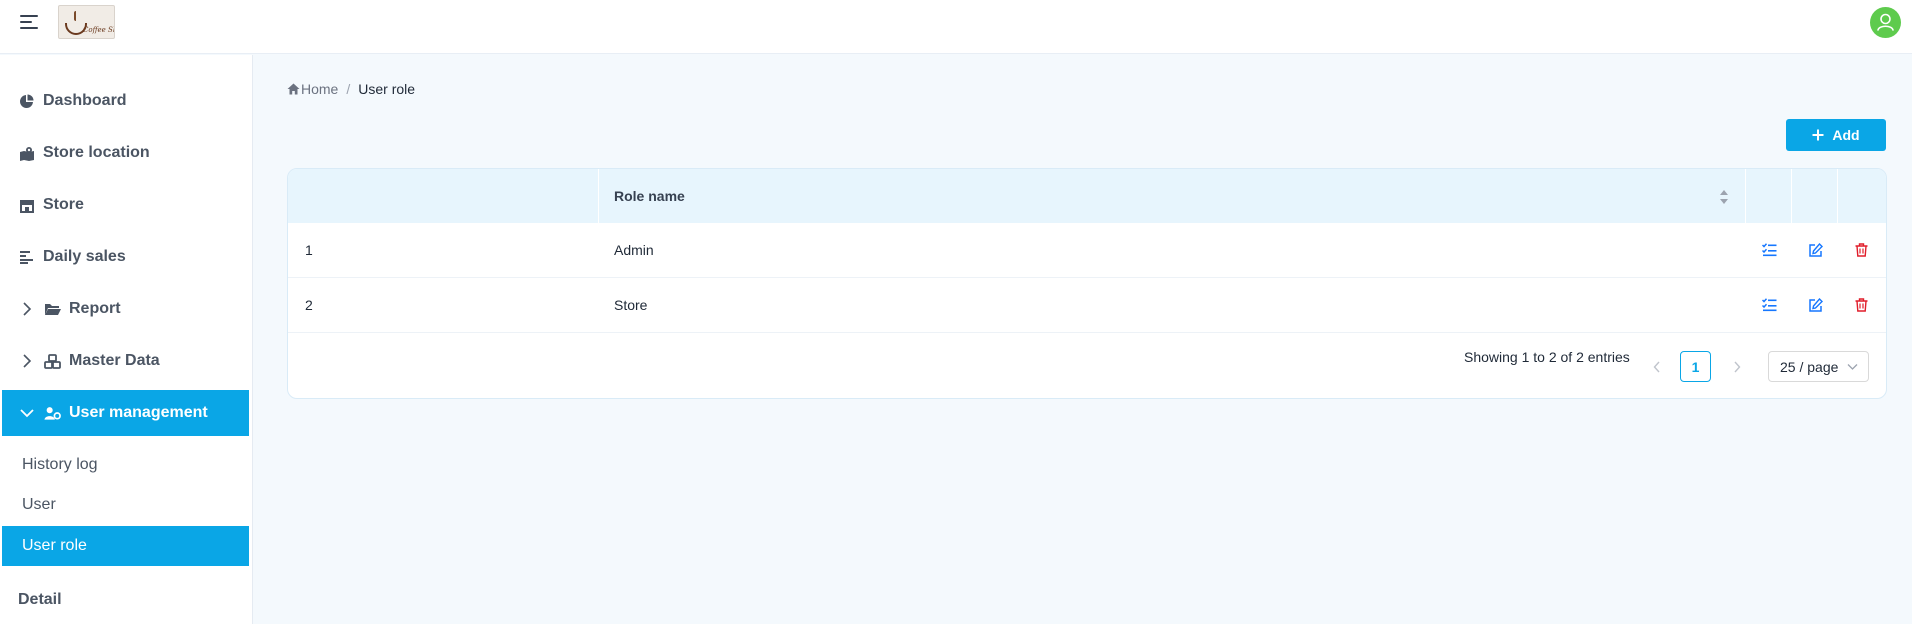 The width and height of the screenshot is (1912, 624). I want to click on user-avatar, so click(1885, 22).